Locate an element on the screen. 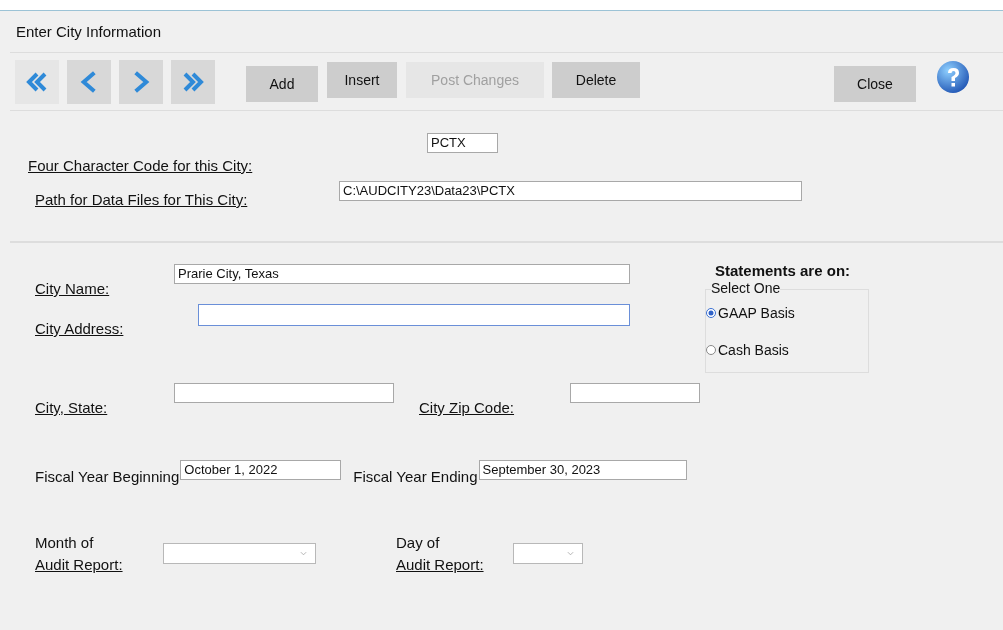  toolbar-button: Delete is located at coordinates (596, 80).